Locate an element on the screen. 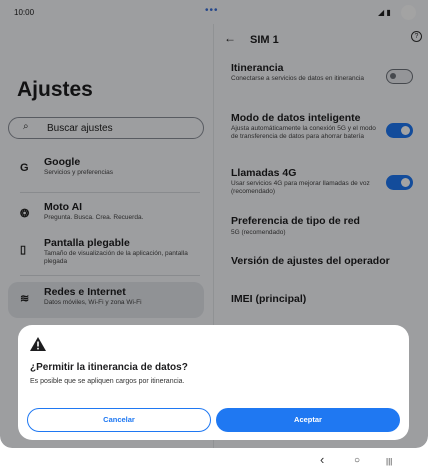  warning-icon is located at coordinates (38, 344).